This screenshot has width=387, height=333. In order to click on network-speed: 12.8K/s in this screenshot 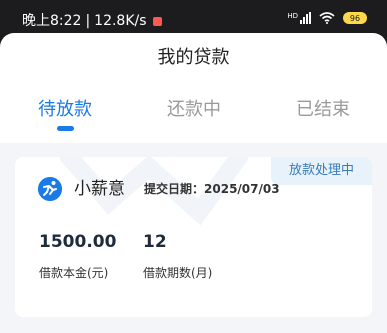, I will do `click(120, 21)`.